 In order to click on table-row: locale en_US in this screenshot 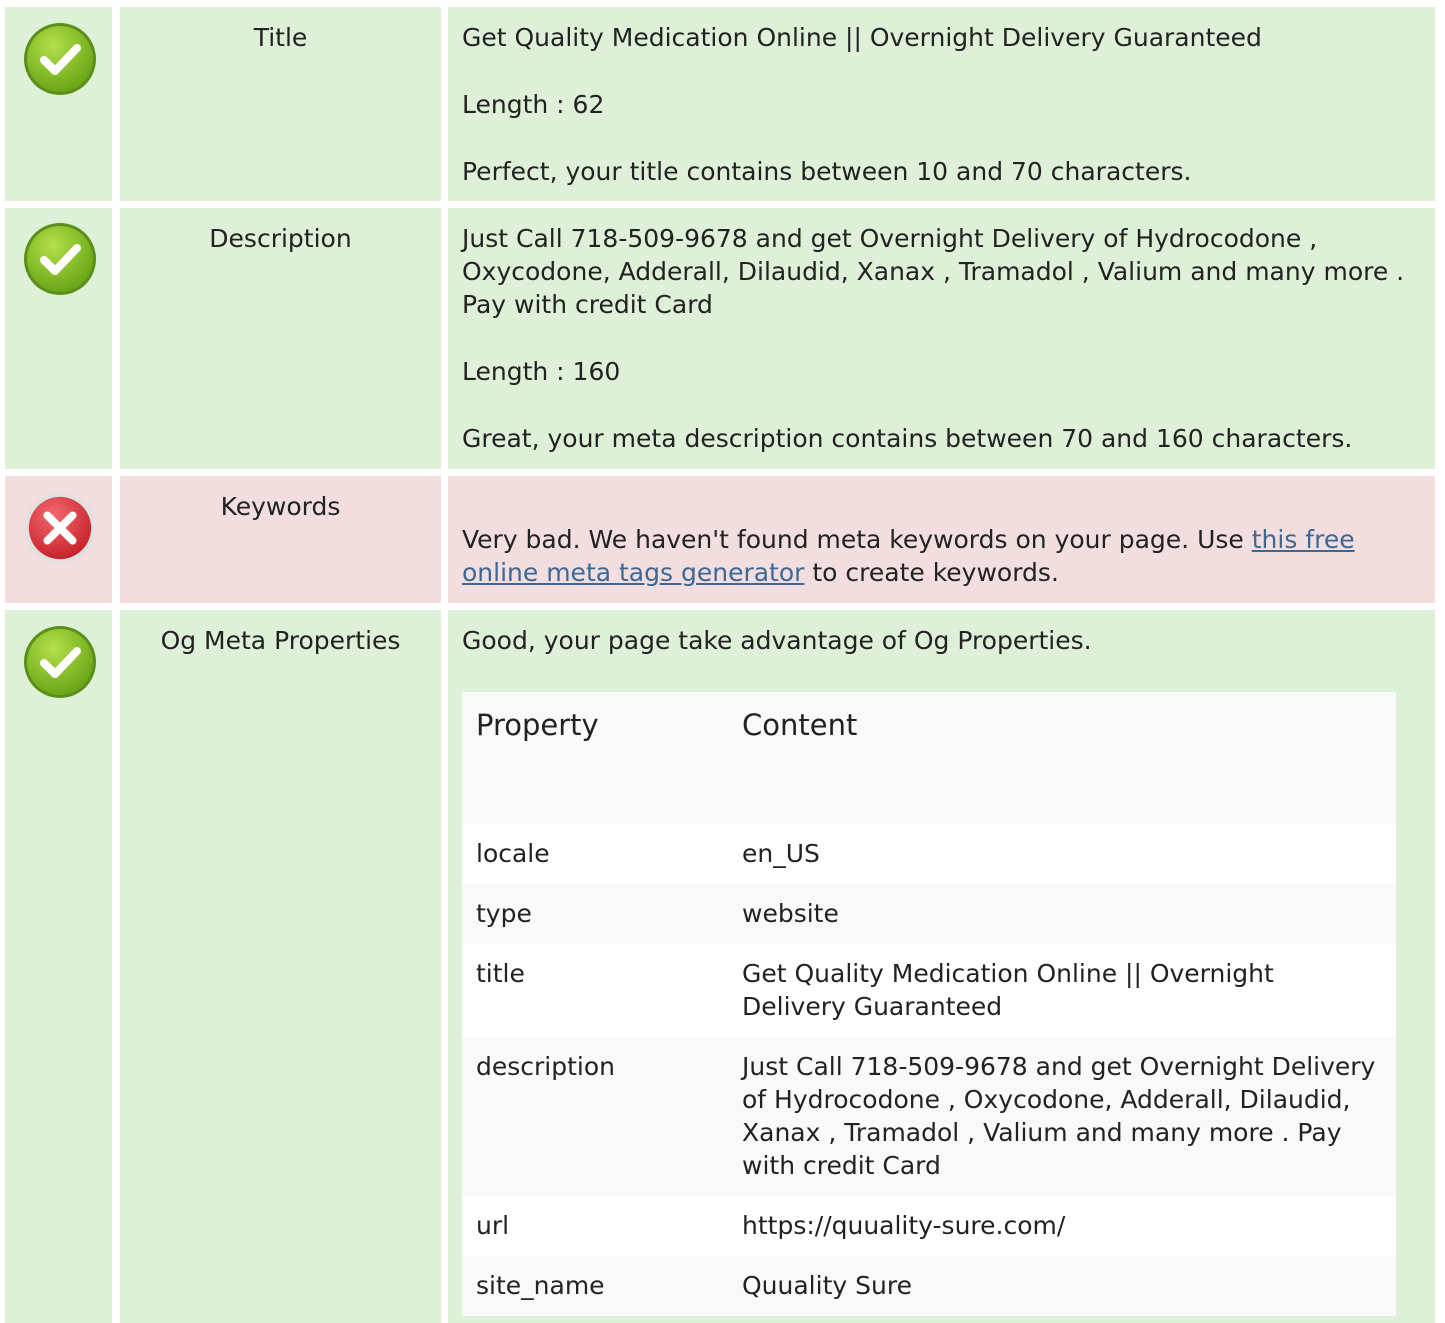, I will do `click(929, 854)`.